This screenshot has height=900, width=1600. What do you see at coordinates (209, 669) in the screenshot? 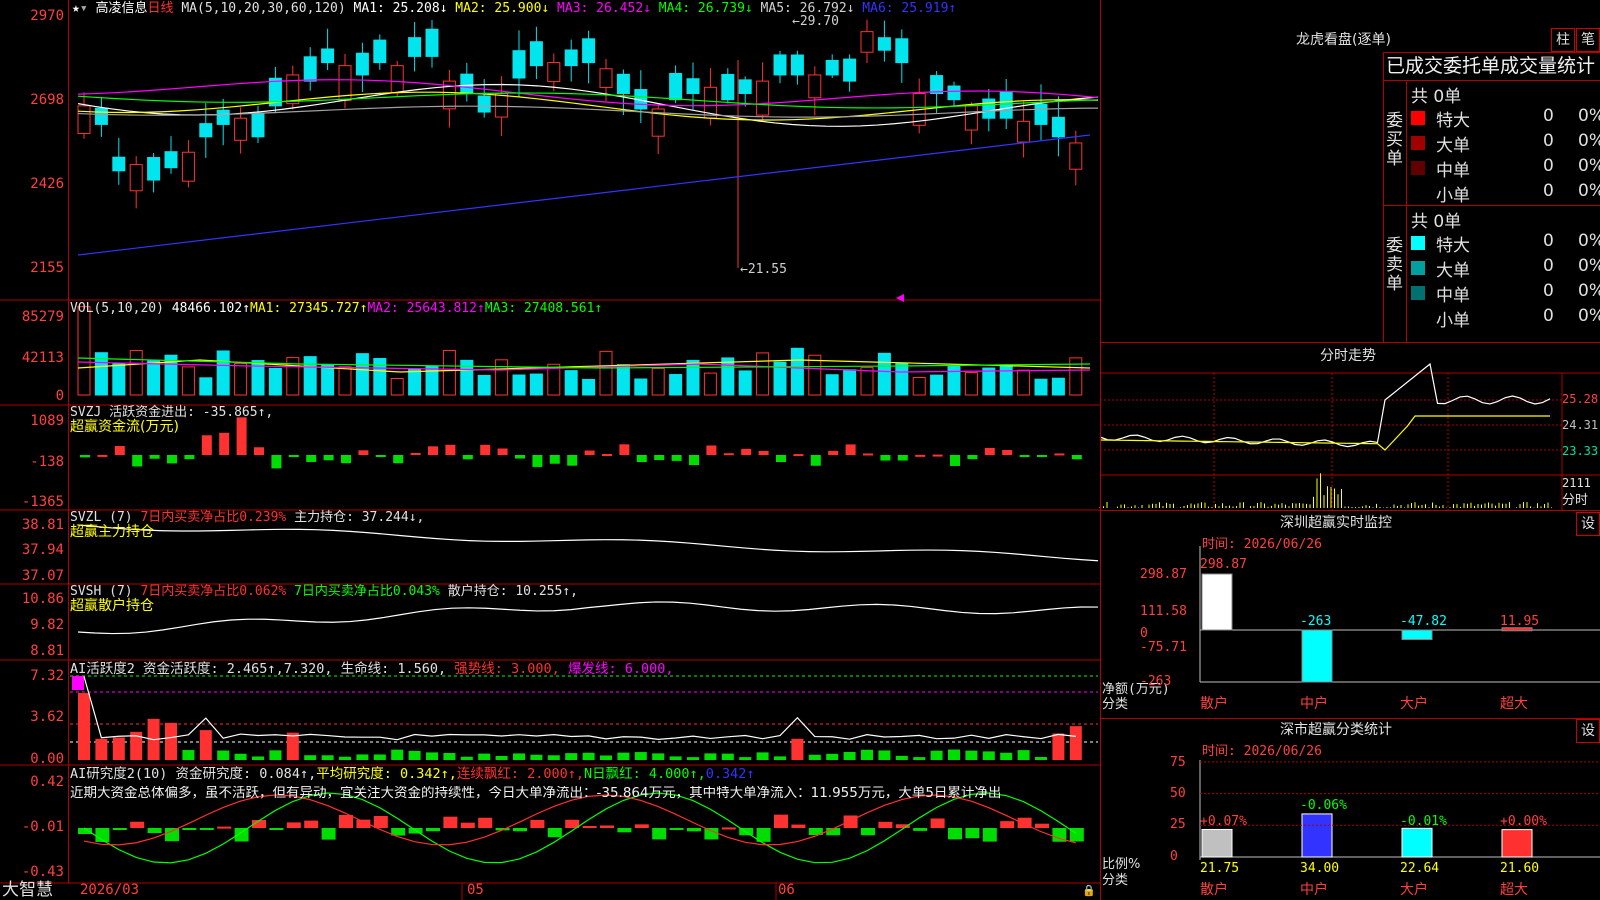
I see `ai1-p1: 资金活跃度: 2.465↑` at bounding box center [209, 669].